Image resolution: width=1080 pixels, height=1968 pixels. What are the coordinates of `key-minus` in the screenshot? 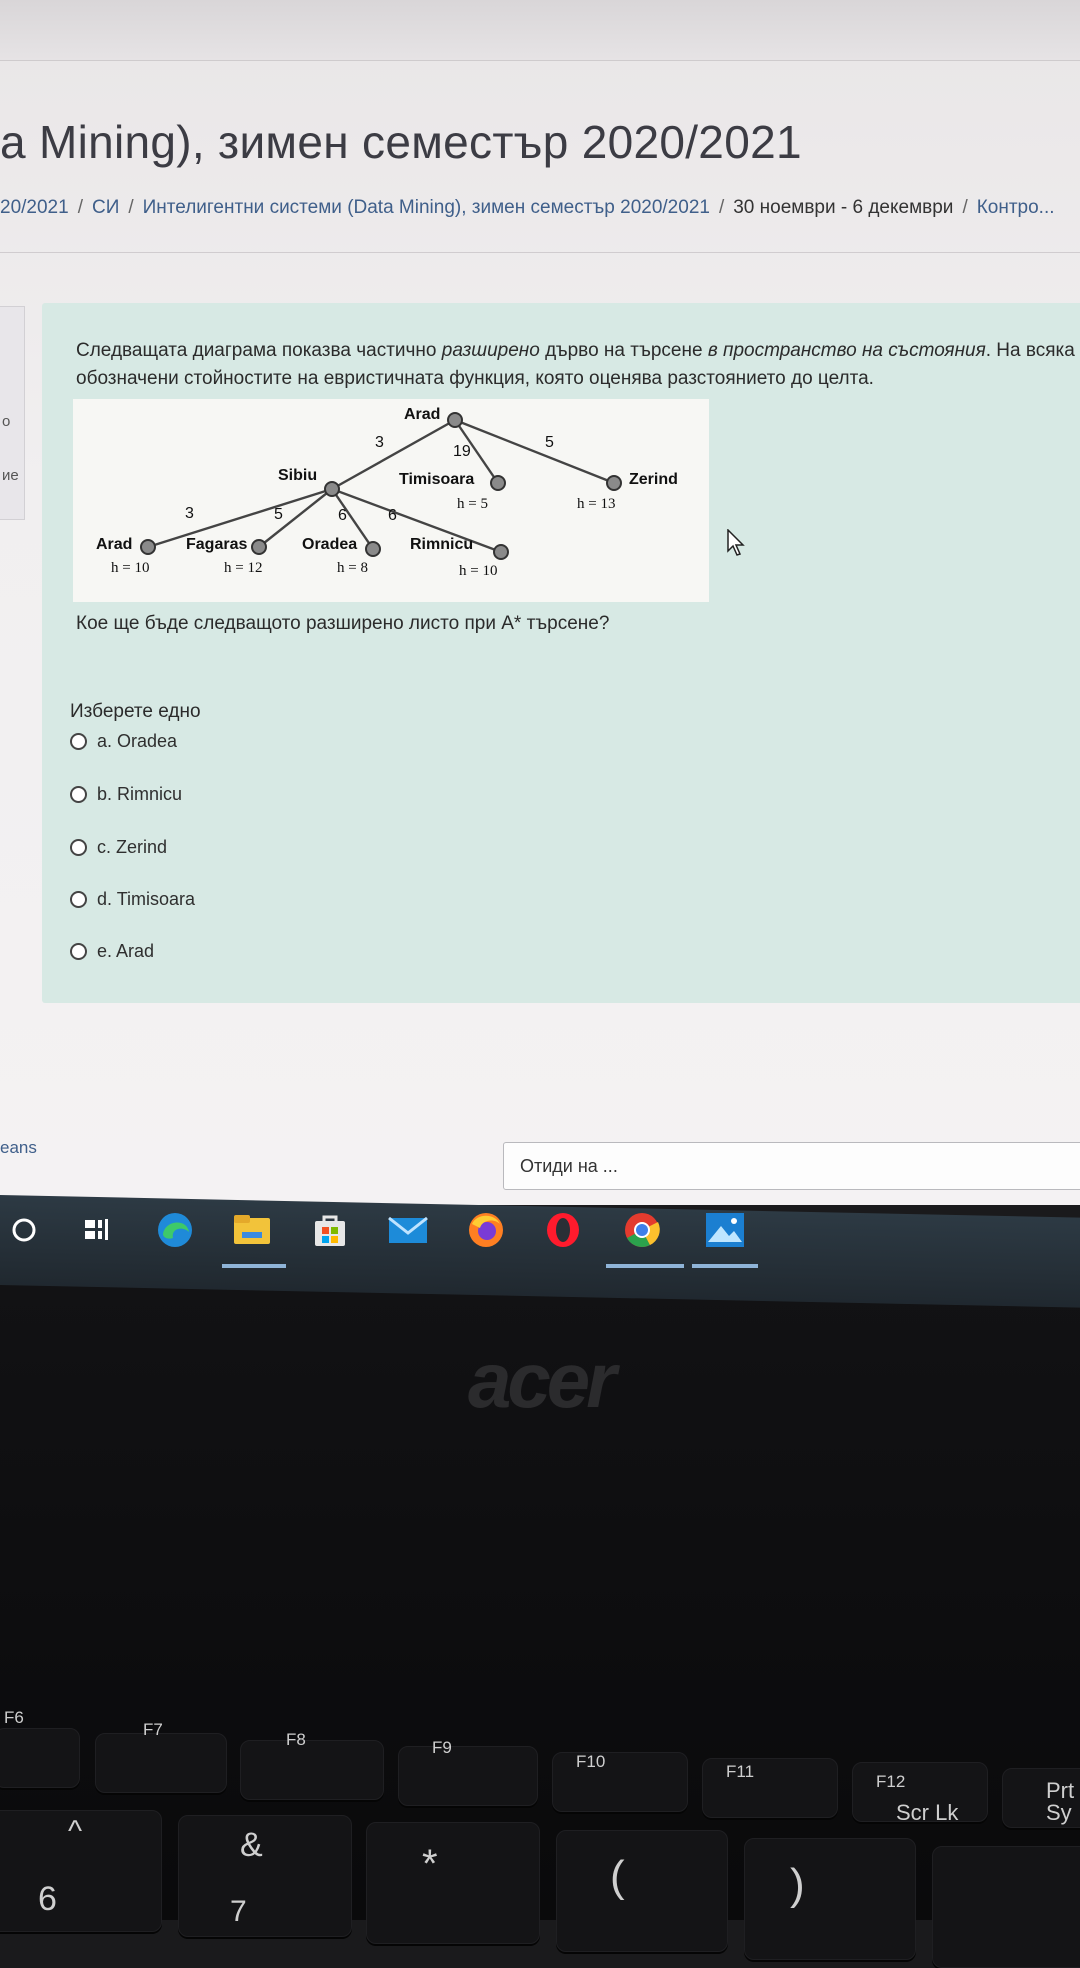 It's located at (1006, 1907).